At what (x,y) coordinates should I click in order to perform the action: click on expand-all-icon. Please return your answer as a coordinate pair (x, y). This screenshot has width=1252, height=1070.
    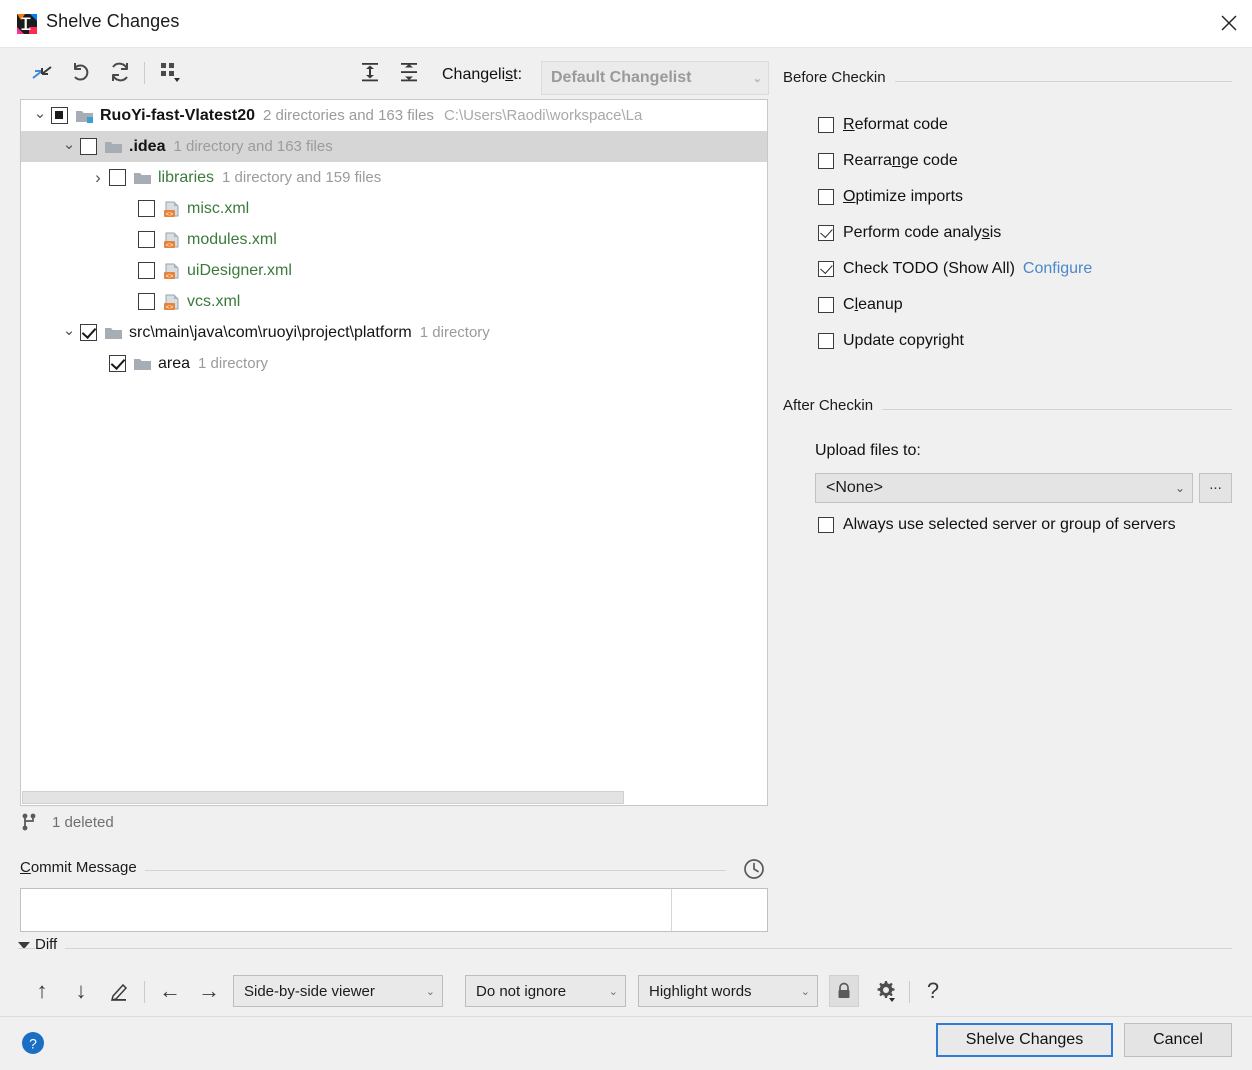
    Looking at the image, I should click on (370, 72).